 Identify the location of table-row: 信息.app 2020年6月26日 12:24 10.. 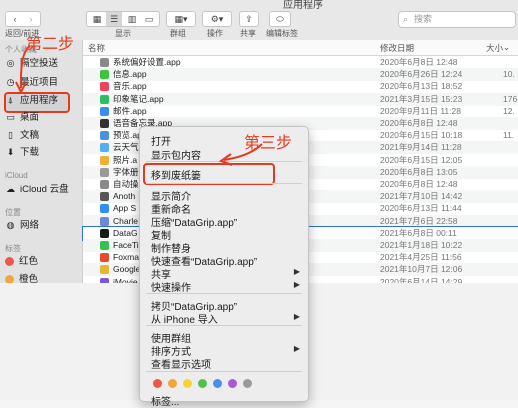
(300, 75).